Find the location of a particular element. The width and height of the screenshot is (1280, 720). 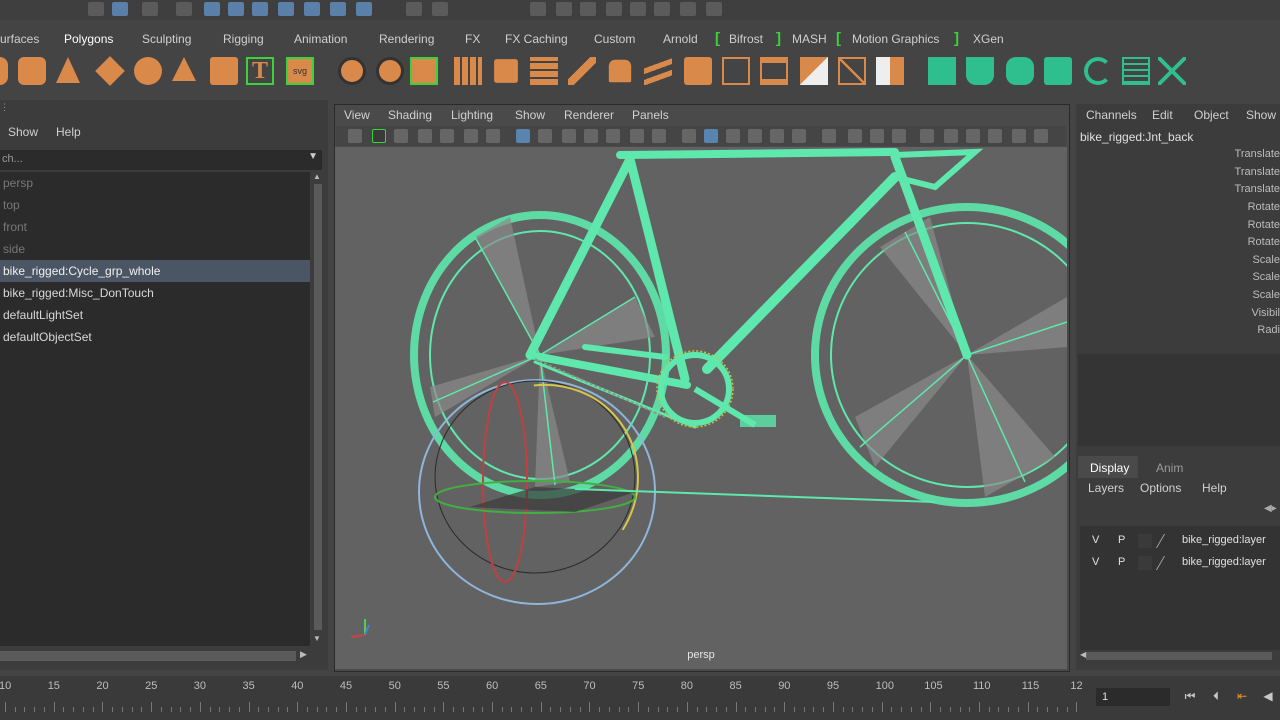

panel-grip-icon: ⋮ is located at coordinates (4, 107).